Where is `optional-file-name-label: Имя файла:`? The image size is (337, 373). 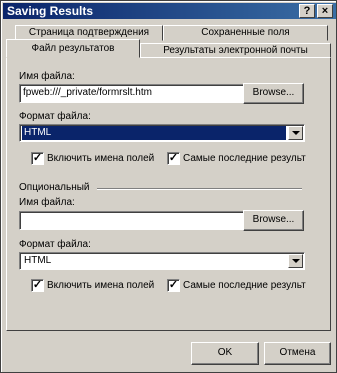 optional-file-name-label: Имя файла: is located at coordinates (47, 202).